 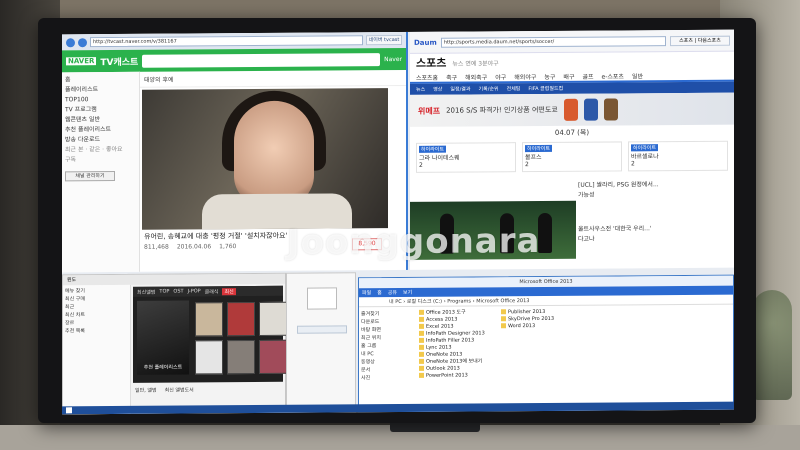 What do you see at coordinates (392, 292) in the screenshot?
I see `ribbon-tab: 공유` at bounding box center [392, 292].